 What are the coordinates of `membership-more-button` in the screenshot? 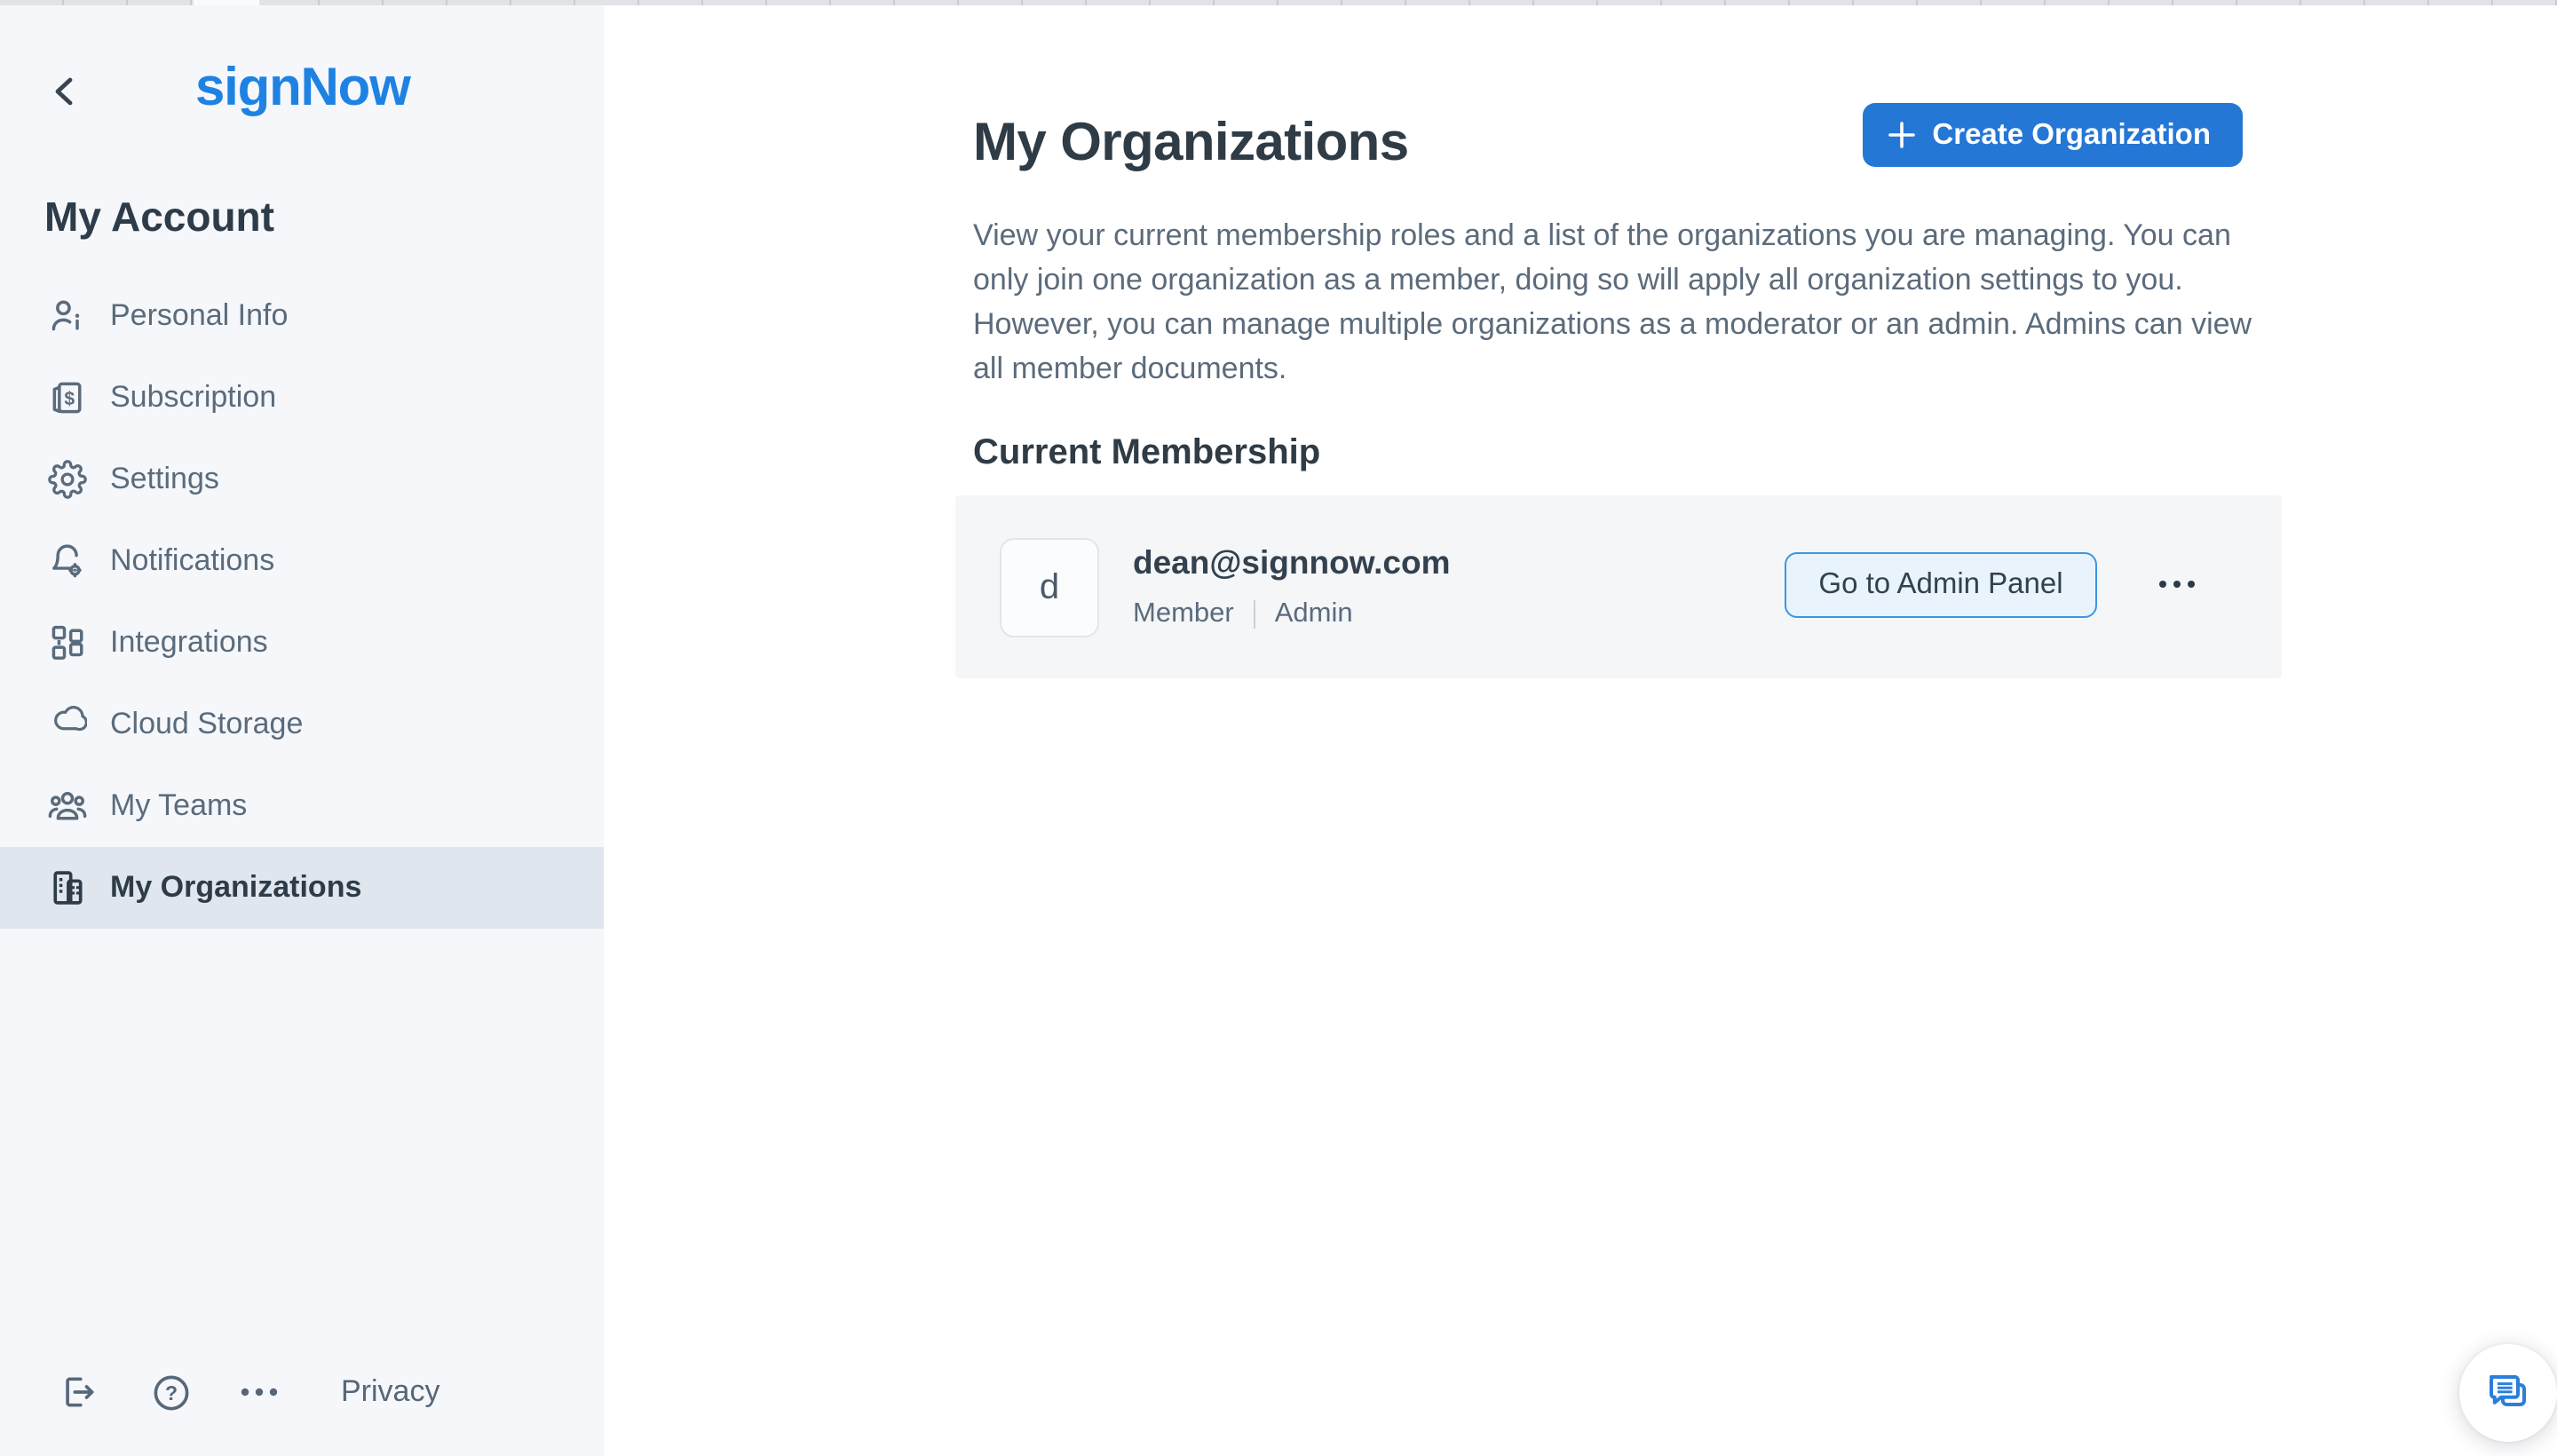 It's located at (2177, 584).